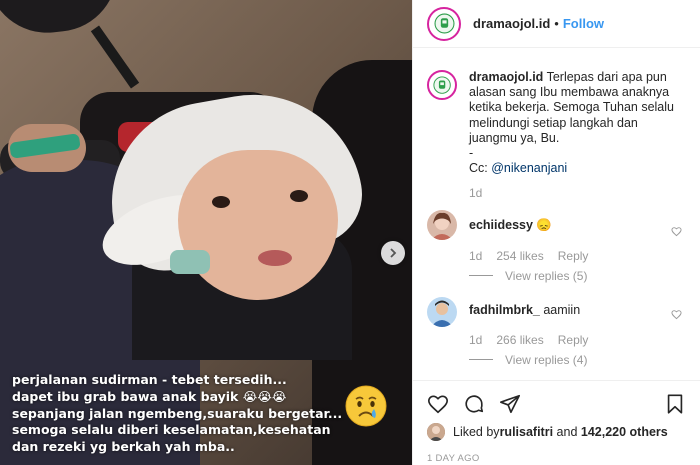 The width and height of the screenshot is (700, 465). I want to click on liker-avatar, so click(436, 432).